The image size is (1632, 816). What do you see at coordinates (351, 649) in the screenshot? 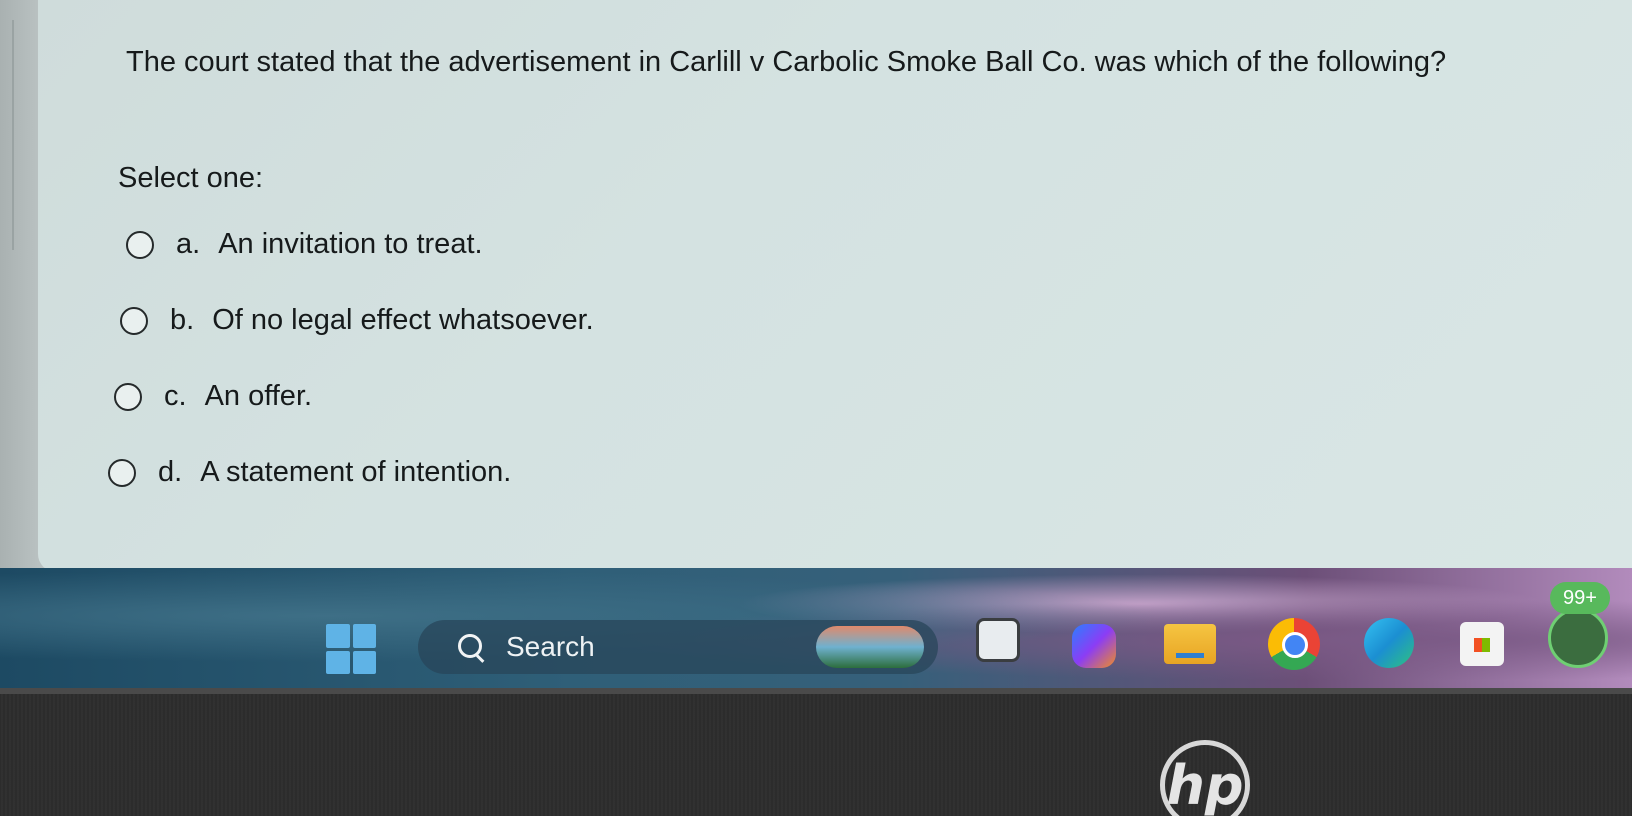
I see `windows-start-icon` at bounding box center [351, 649].